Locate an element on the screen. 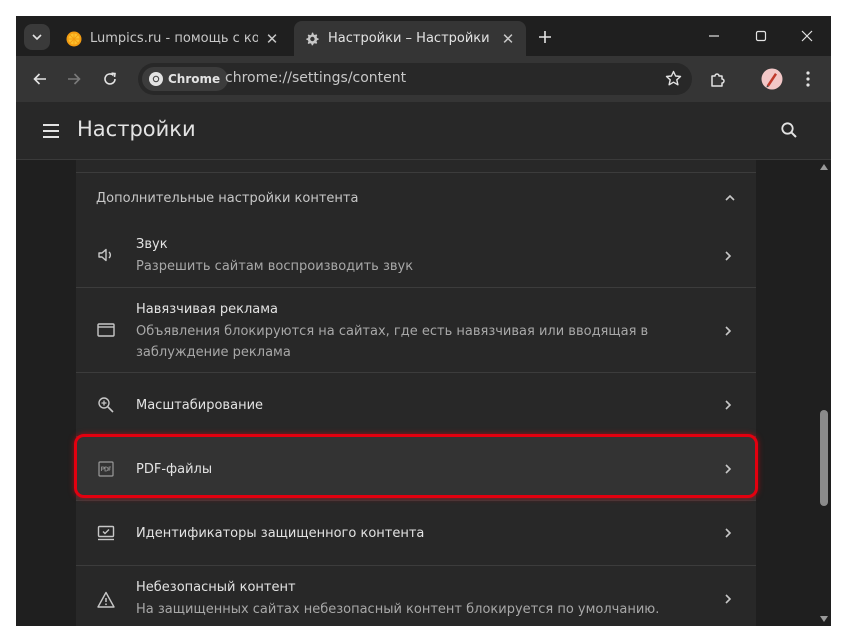  profile-avatar is located at coordinates (772, 79).